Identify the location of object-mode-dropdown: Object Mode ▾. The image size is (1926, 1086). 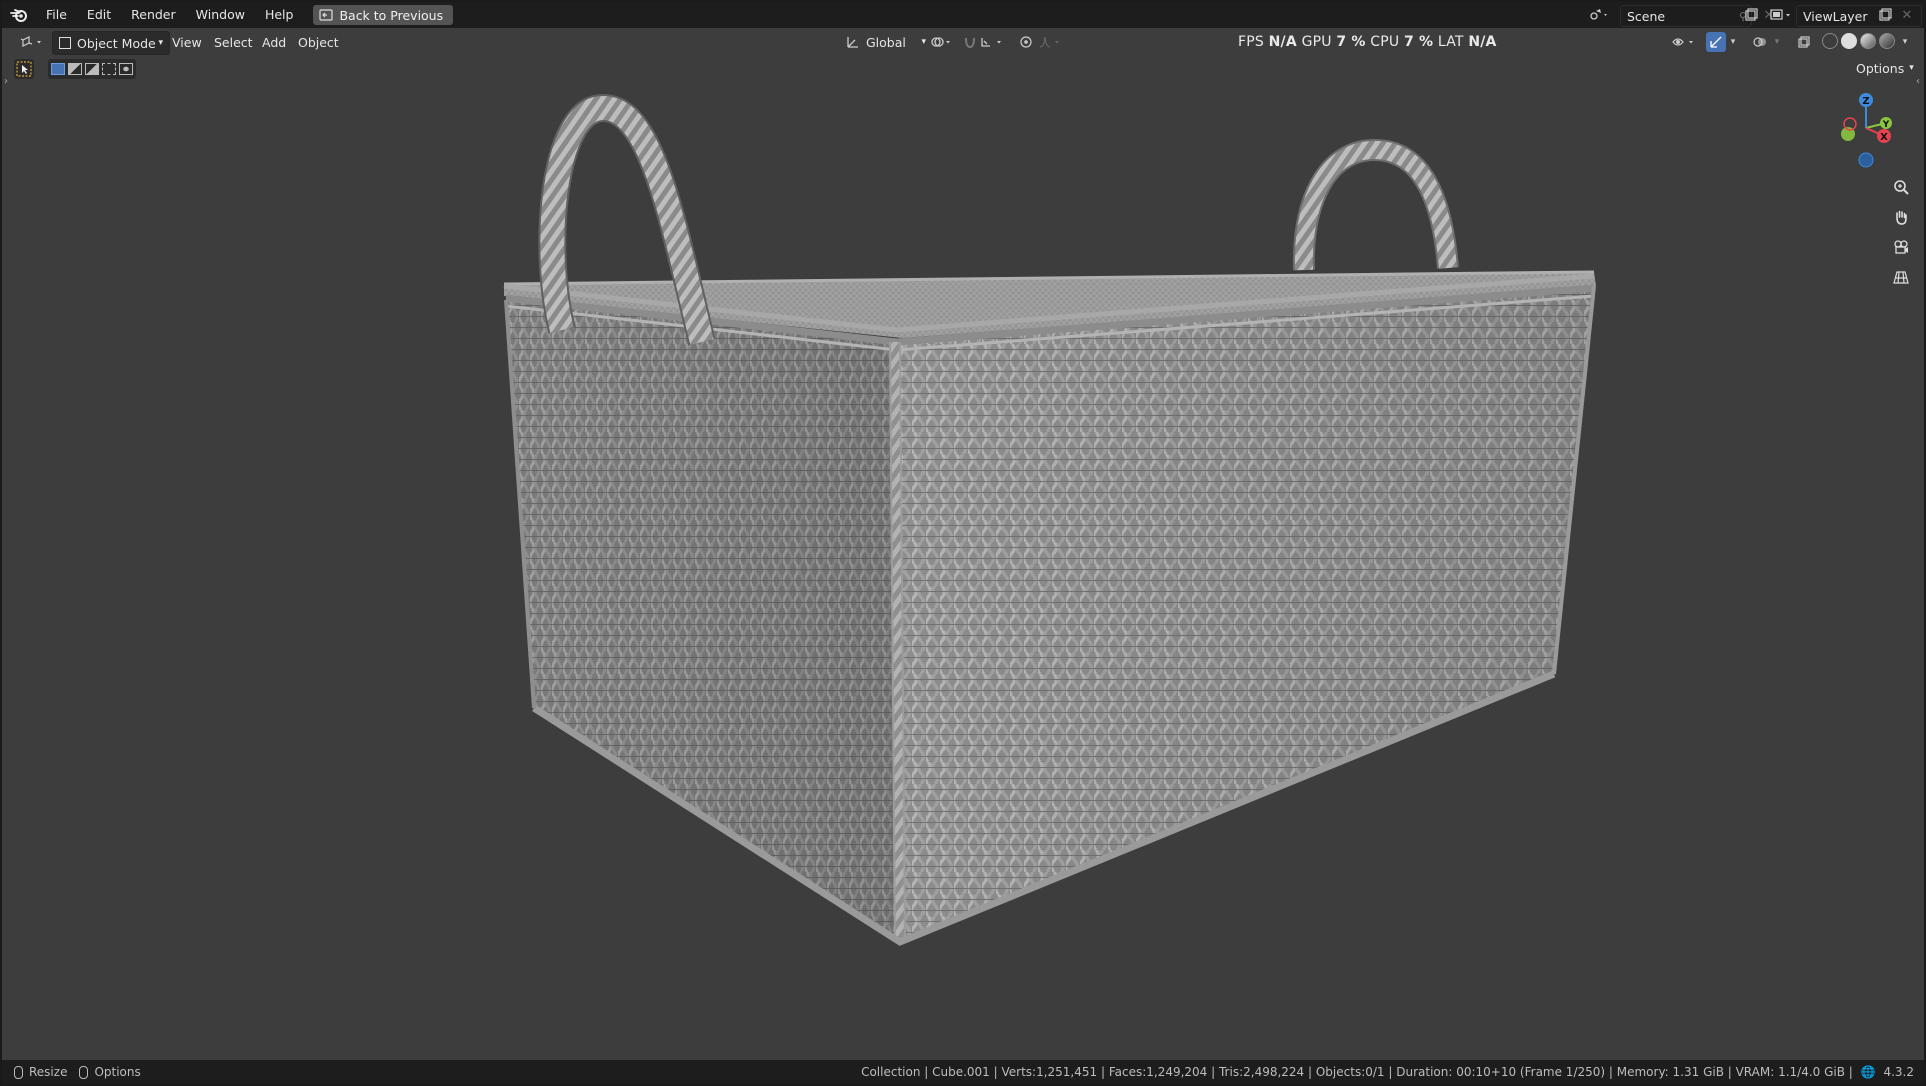
(111, 43).